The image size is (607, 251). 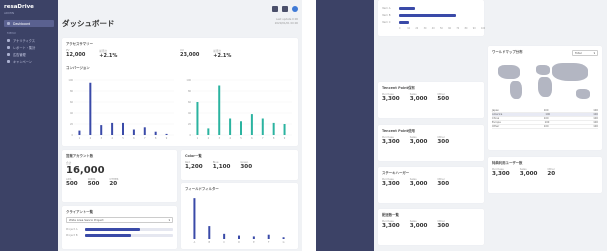 I want to click on x-tick-label: 8, so click(x=274, y=138).